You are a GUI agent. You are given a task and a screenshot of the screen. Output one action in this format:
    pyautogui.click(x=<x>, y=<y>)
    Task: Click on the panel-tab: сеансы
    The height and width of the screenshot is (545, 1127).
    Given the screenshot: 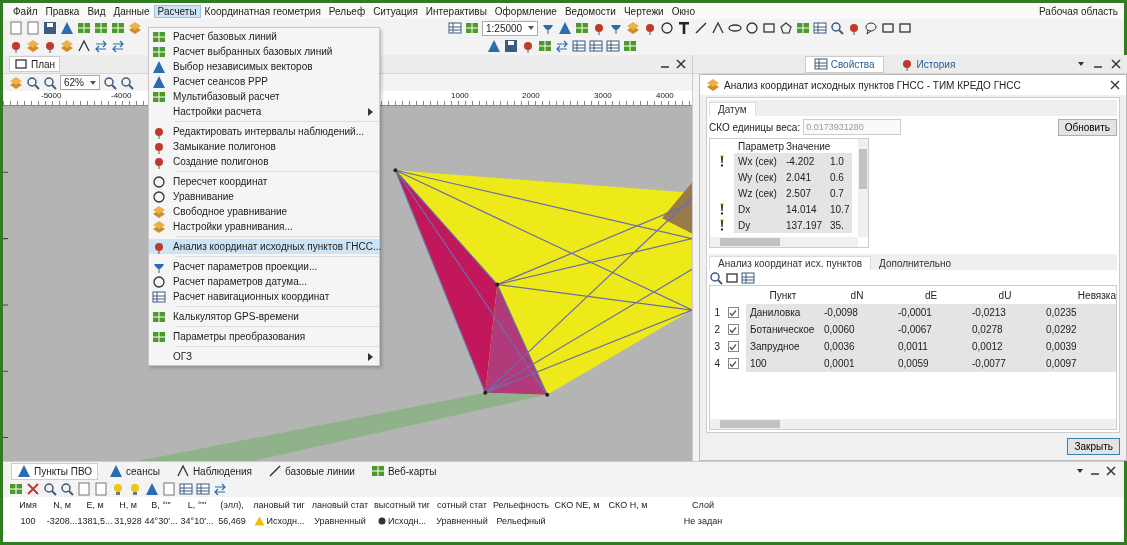 What is the action you would take?
    pyautogui.click(x=134, y=471)
    